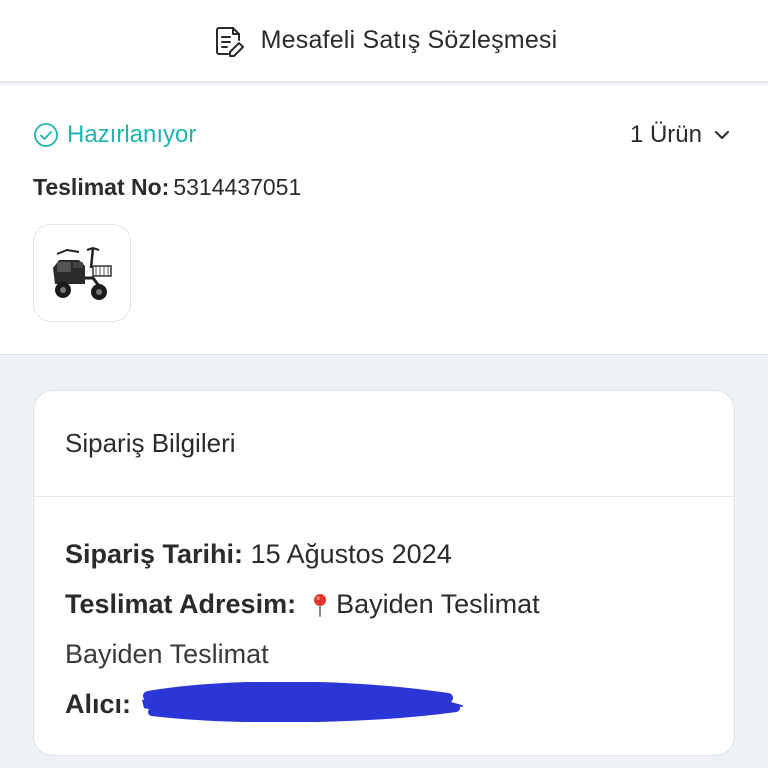 The width and height of the screenshot is (768, 768). What do you see at coordinates (409, 40) in the screenshot?
I see `contract-label: Mesafeli Satış Sözleşmesi` at bounding box center [409, 40].